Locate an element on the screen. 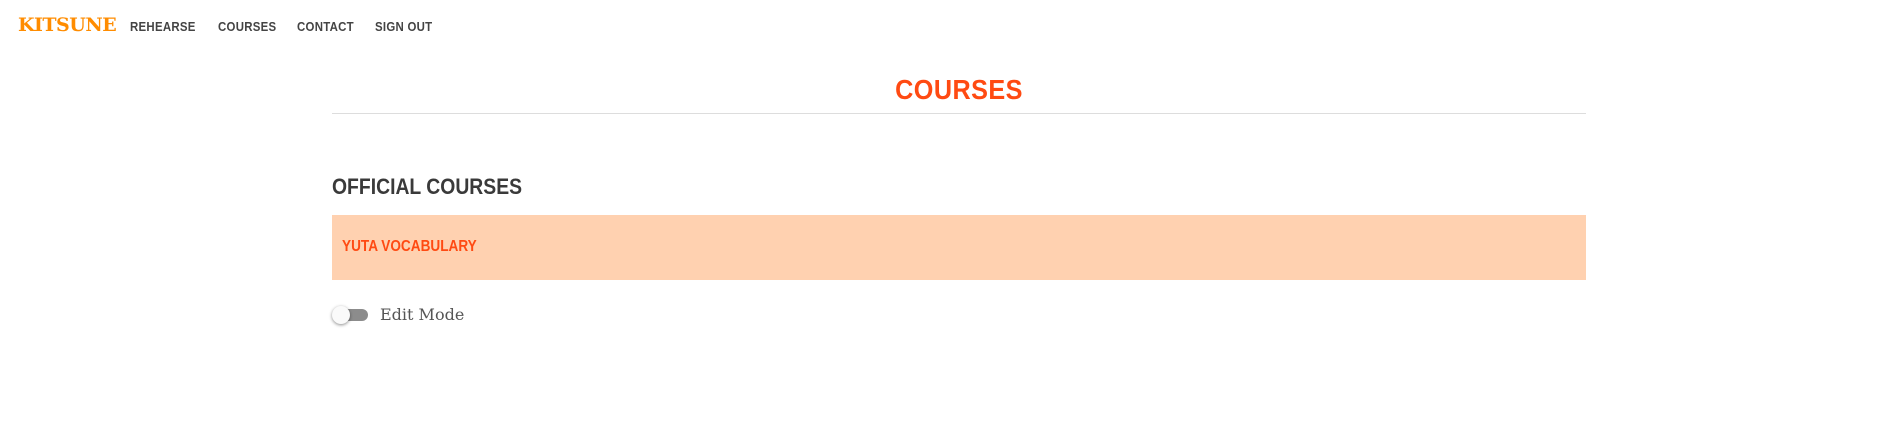 This screenshot has height=441, width=1900. title-divider is located at coordinates (959, 113).